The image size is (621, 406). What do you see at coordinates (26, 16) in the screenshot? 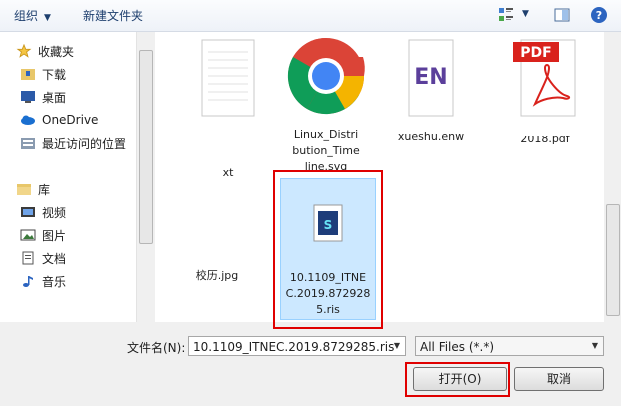
I see `organize-label: 组织` at bounding box center [26, 16].